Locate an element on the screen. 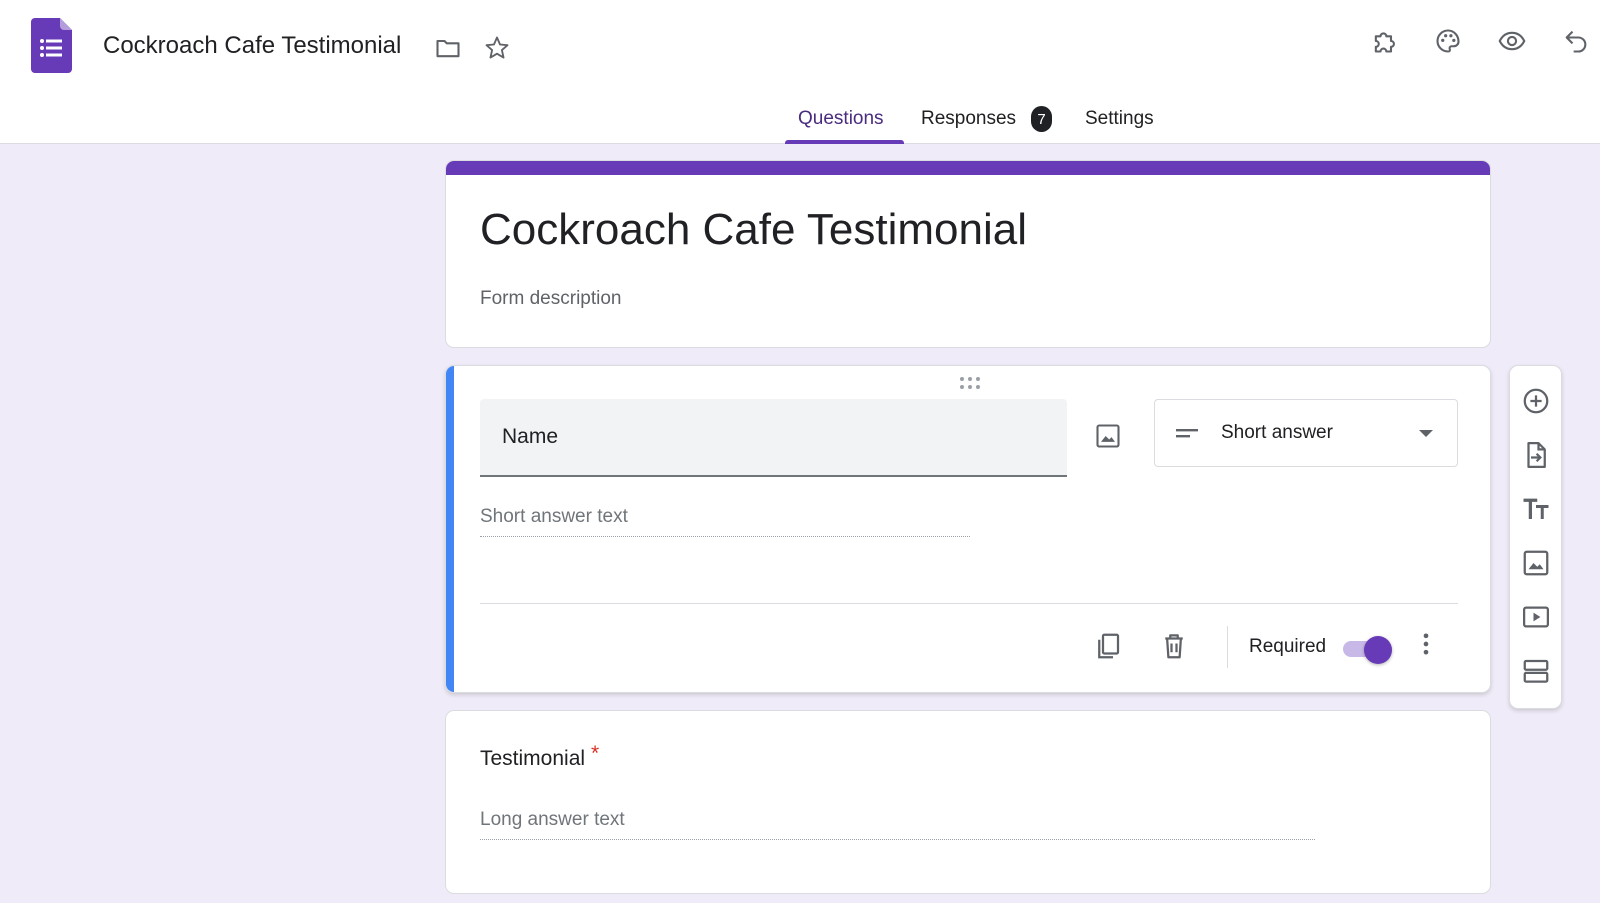  add-image-button is located at coordinates (1536, 563).